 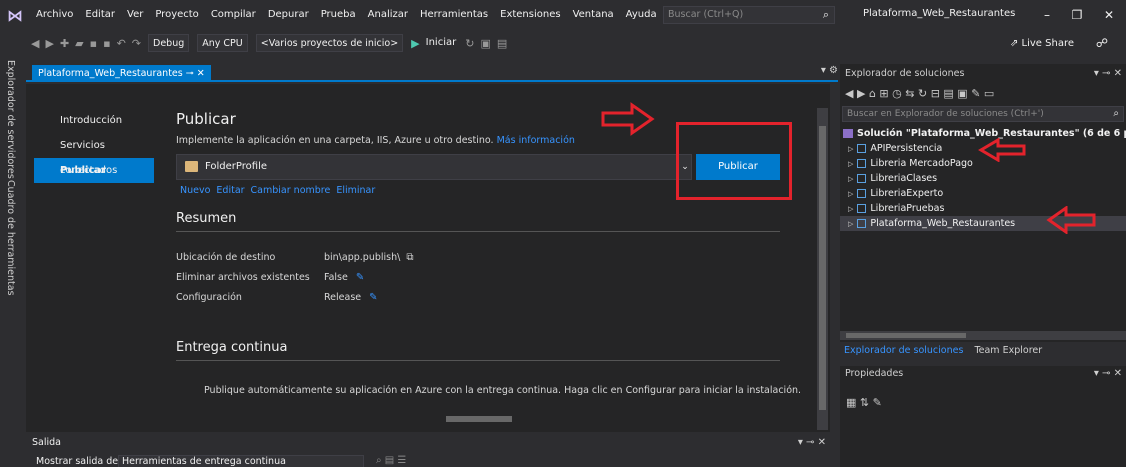 I want to click on new-project-icon: ✚, so click(x=64, y=43).